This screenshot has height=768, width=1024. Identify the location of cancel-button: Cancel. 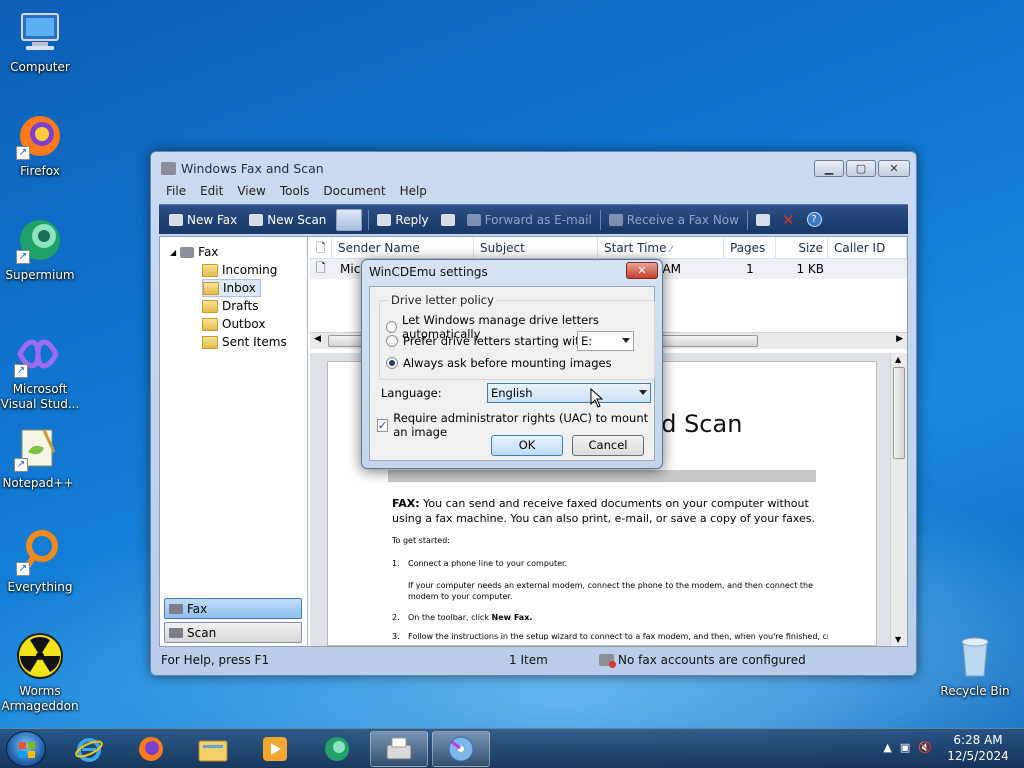
(608, 445).